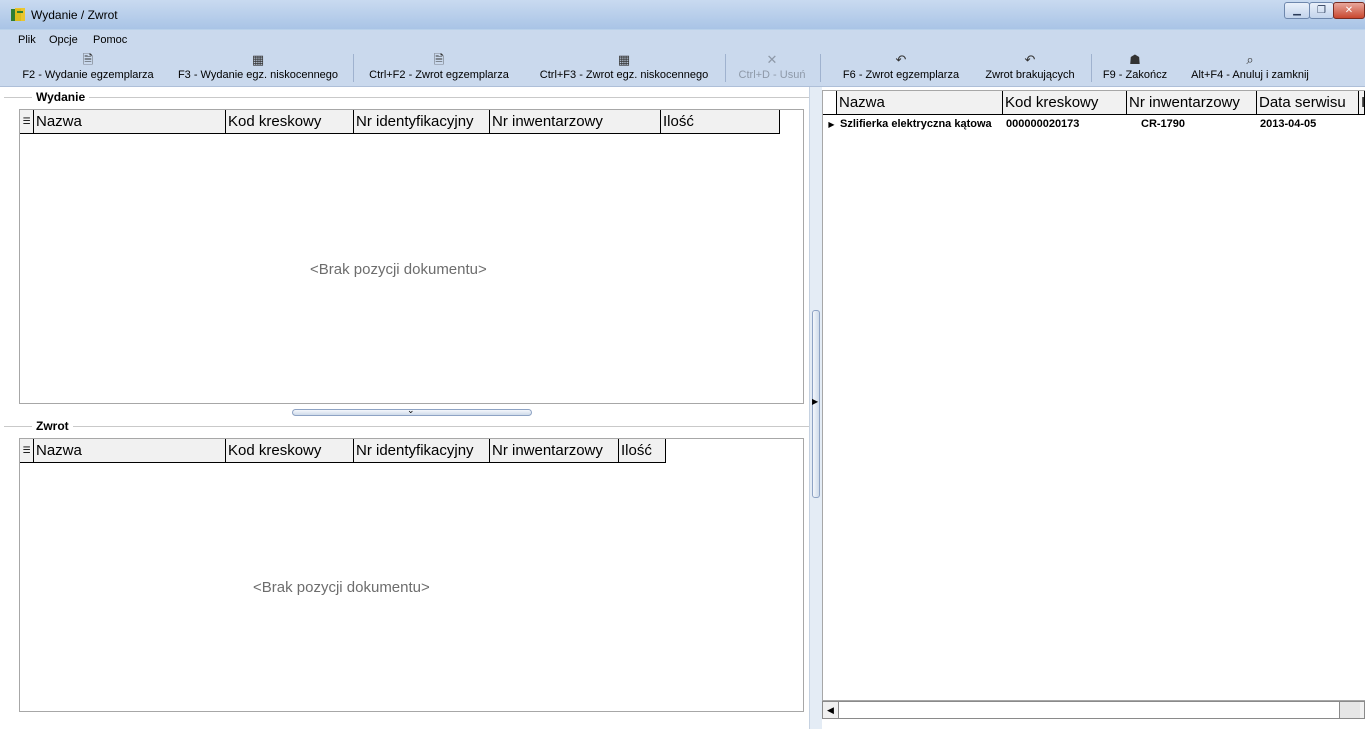  Describe the element at coordinates (74, 15) in the screenshot. I see `window-title: Wydanie / Zwrot` at that location.